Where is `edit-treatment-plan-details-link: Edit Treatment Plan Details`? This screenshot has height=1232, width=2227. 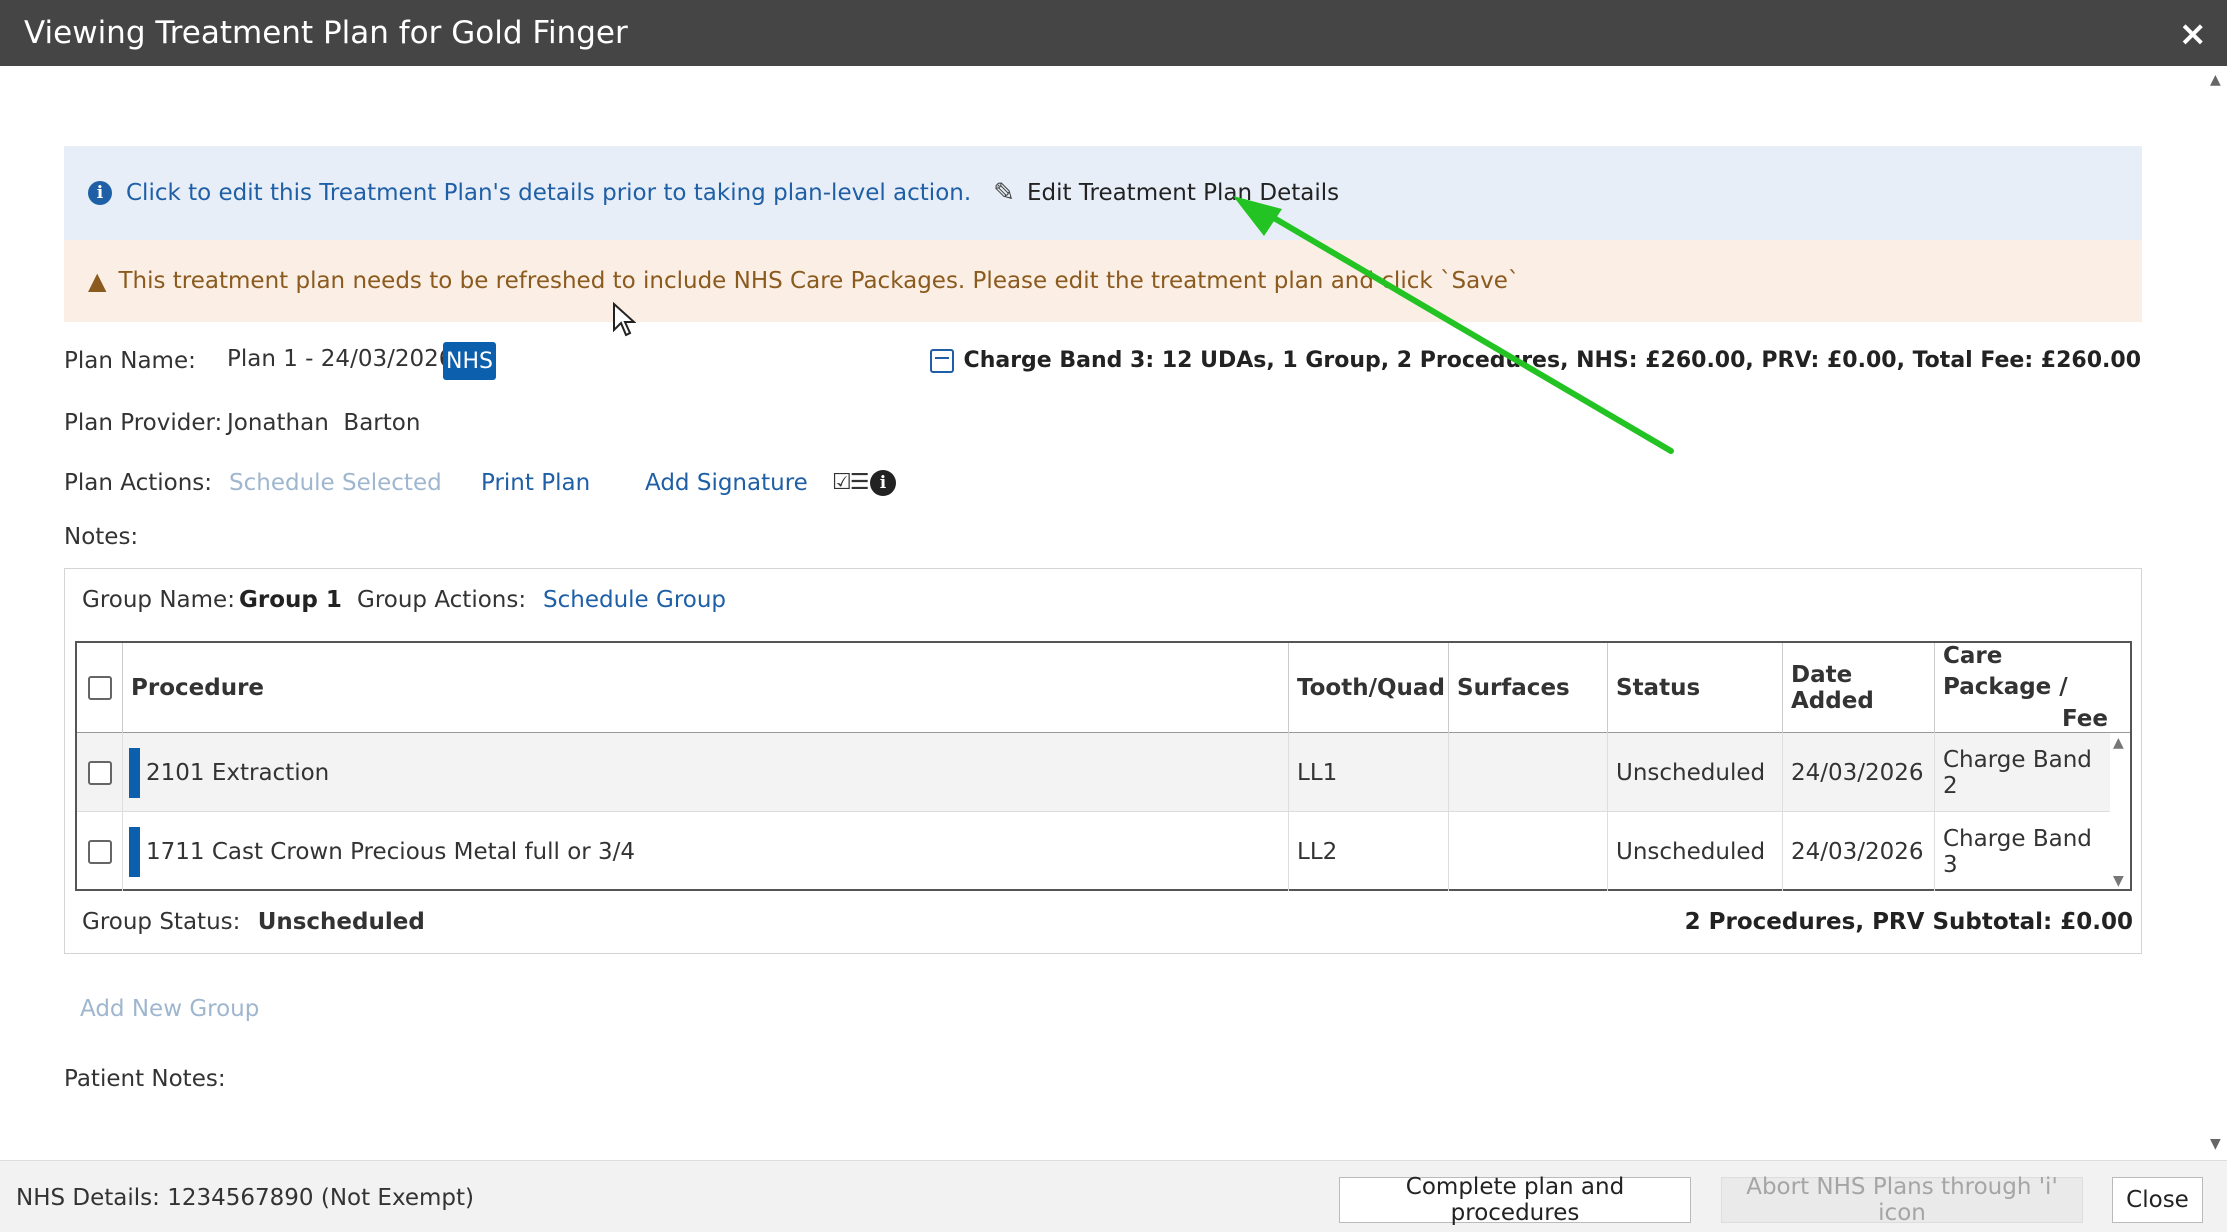
edit-treatment-plan-details-link: Edit Treatment Plan Details is located at coordinates (1183, 193).